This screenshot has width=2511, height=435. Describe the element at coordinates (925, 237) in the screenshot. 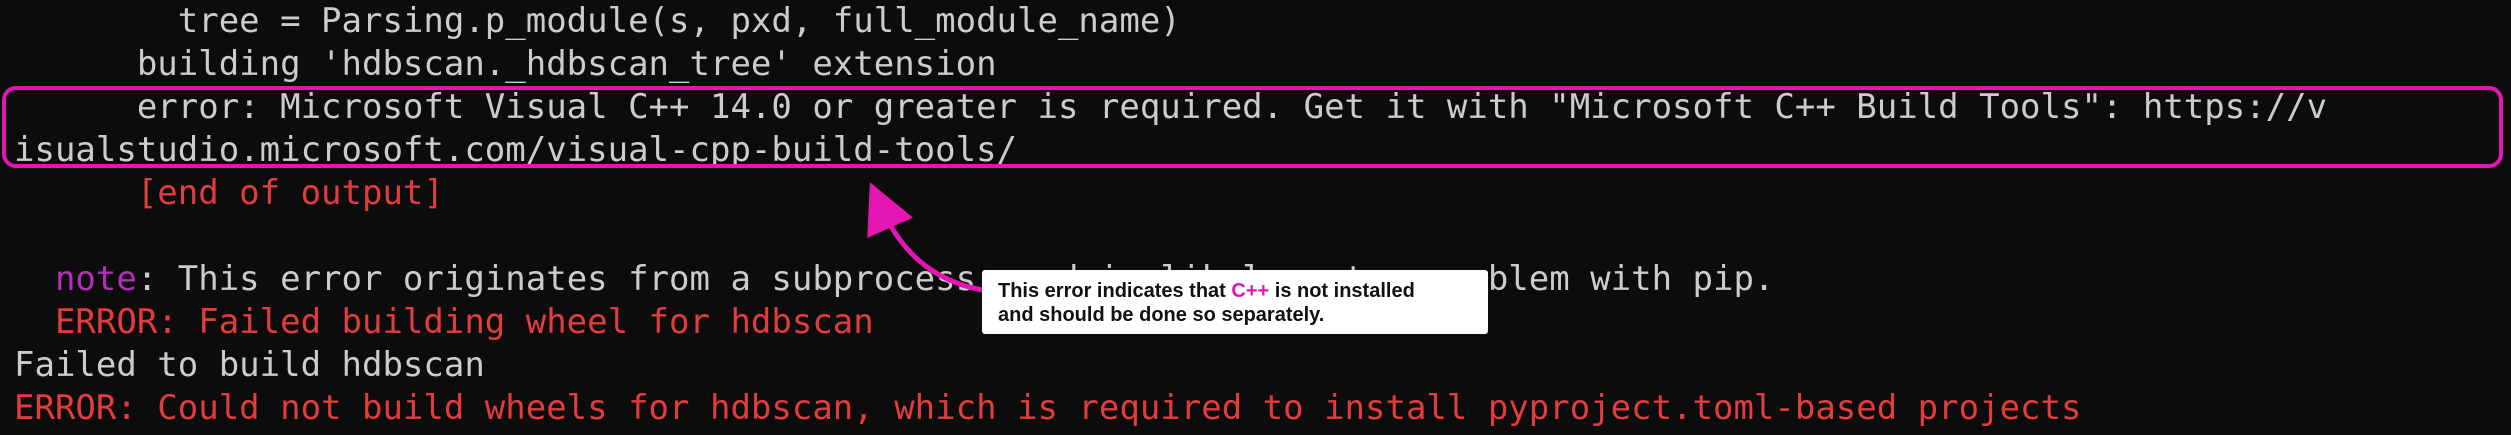

I see `callout-arrow-icon` at that location.